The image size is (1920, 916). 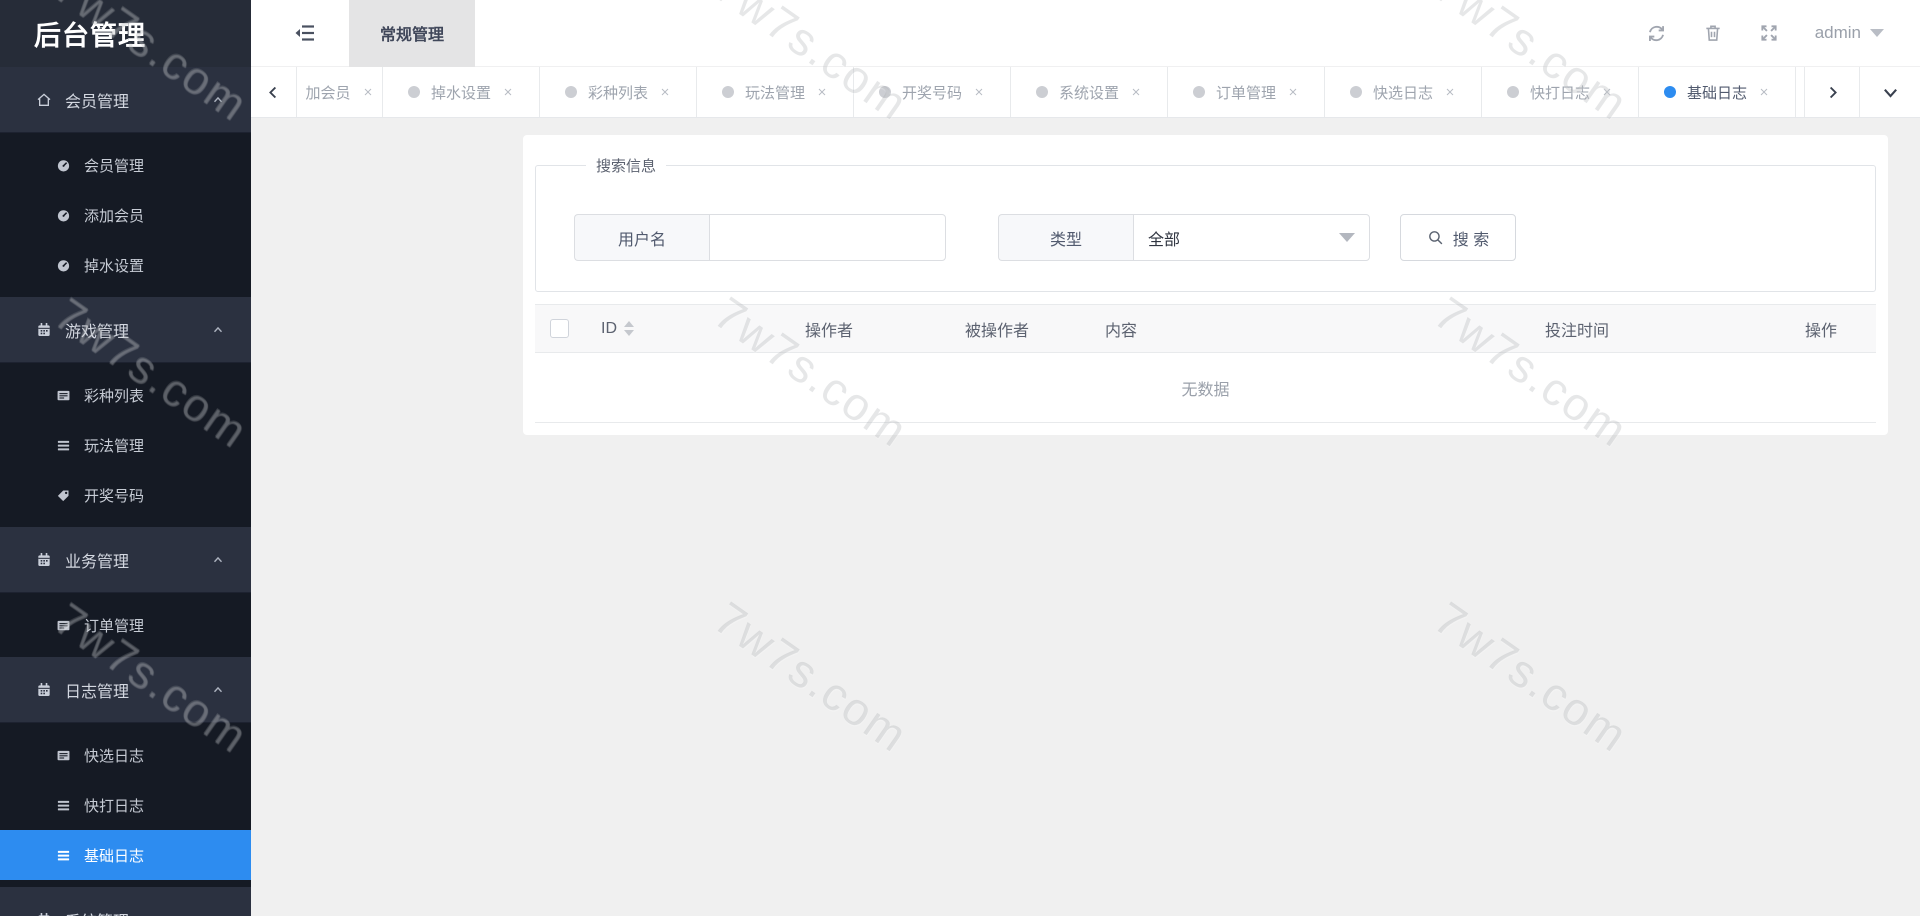 I want to click on tabs-dropdown-button, so click(x=1890, y=92).